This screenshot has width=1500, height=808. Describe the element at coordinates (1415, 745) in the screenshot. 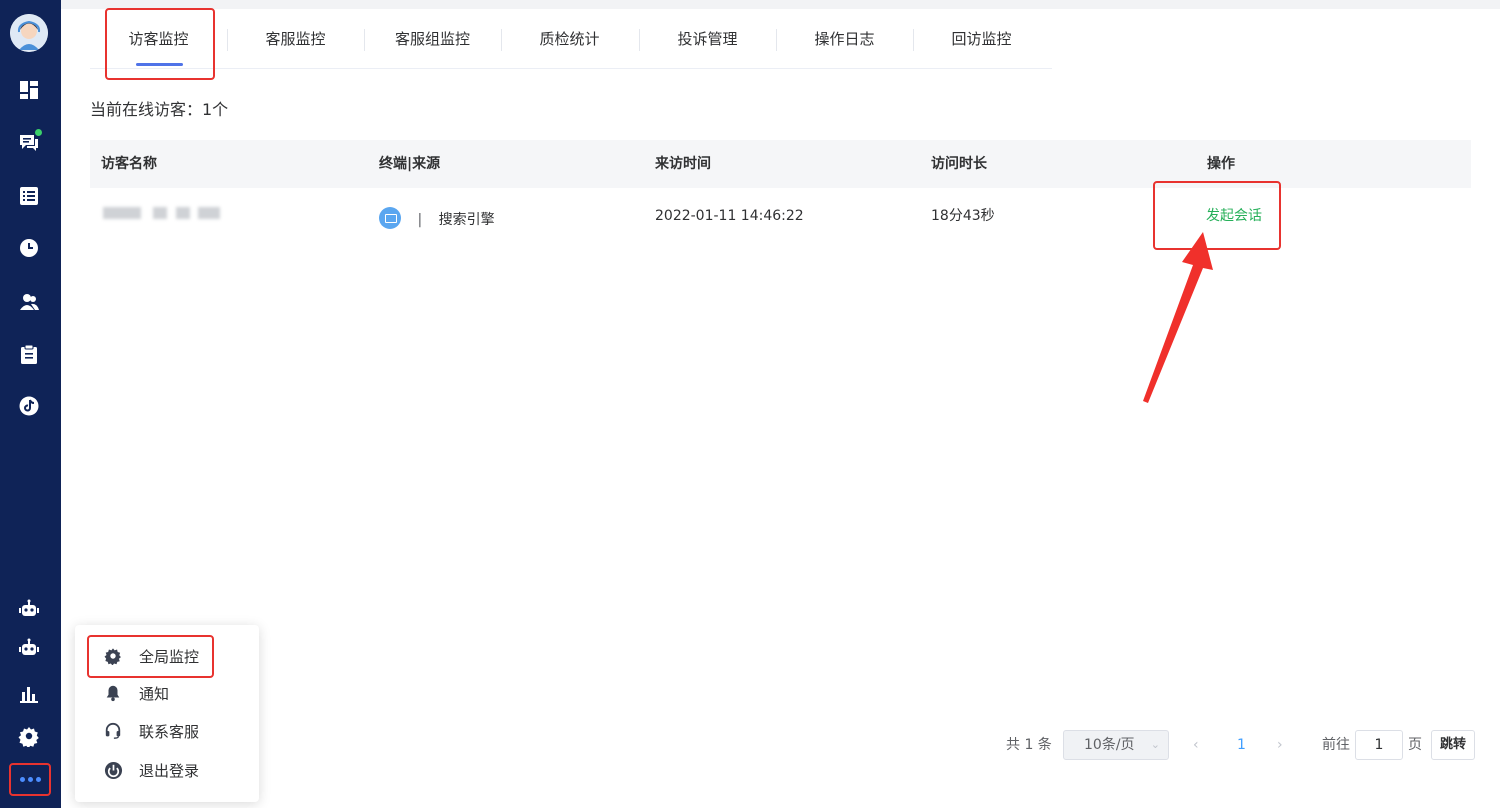

I see `page-unit-label: 页` at that location.